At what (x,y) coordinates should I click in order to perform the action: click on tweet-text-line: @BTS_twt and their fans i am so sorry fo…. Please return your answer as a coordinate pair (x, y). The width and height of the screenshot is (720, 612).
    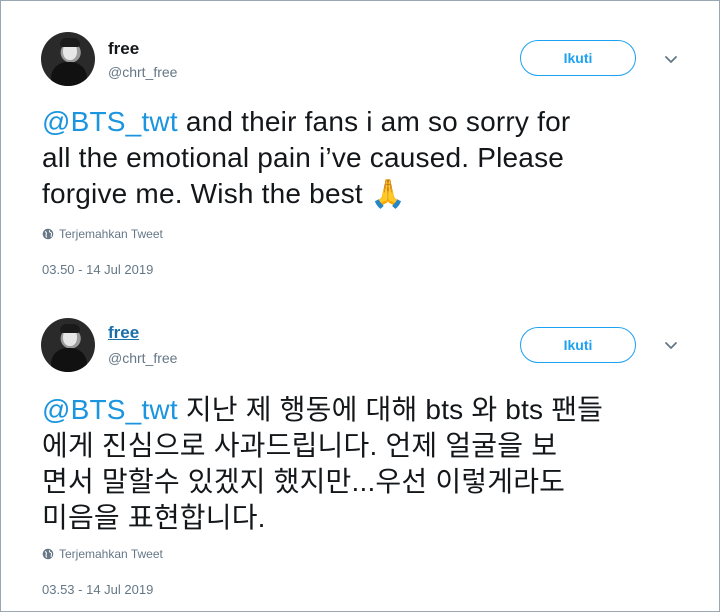
    Looking at the image, I should click on (362, 122).